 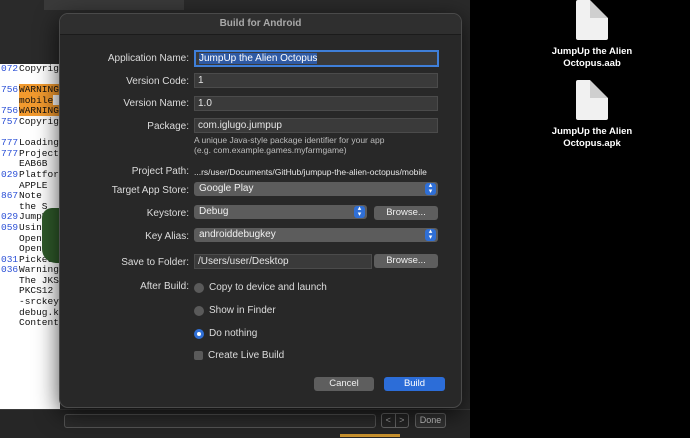 What do you see at coordinates (316, 189) in the screenshot?
I see `target-store-popup: Google Play ▴ ▾` at bounding box center [316, 189].